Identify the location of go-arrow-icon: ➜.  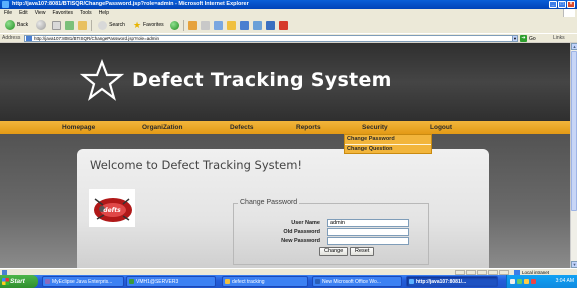
(523, 38).